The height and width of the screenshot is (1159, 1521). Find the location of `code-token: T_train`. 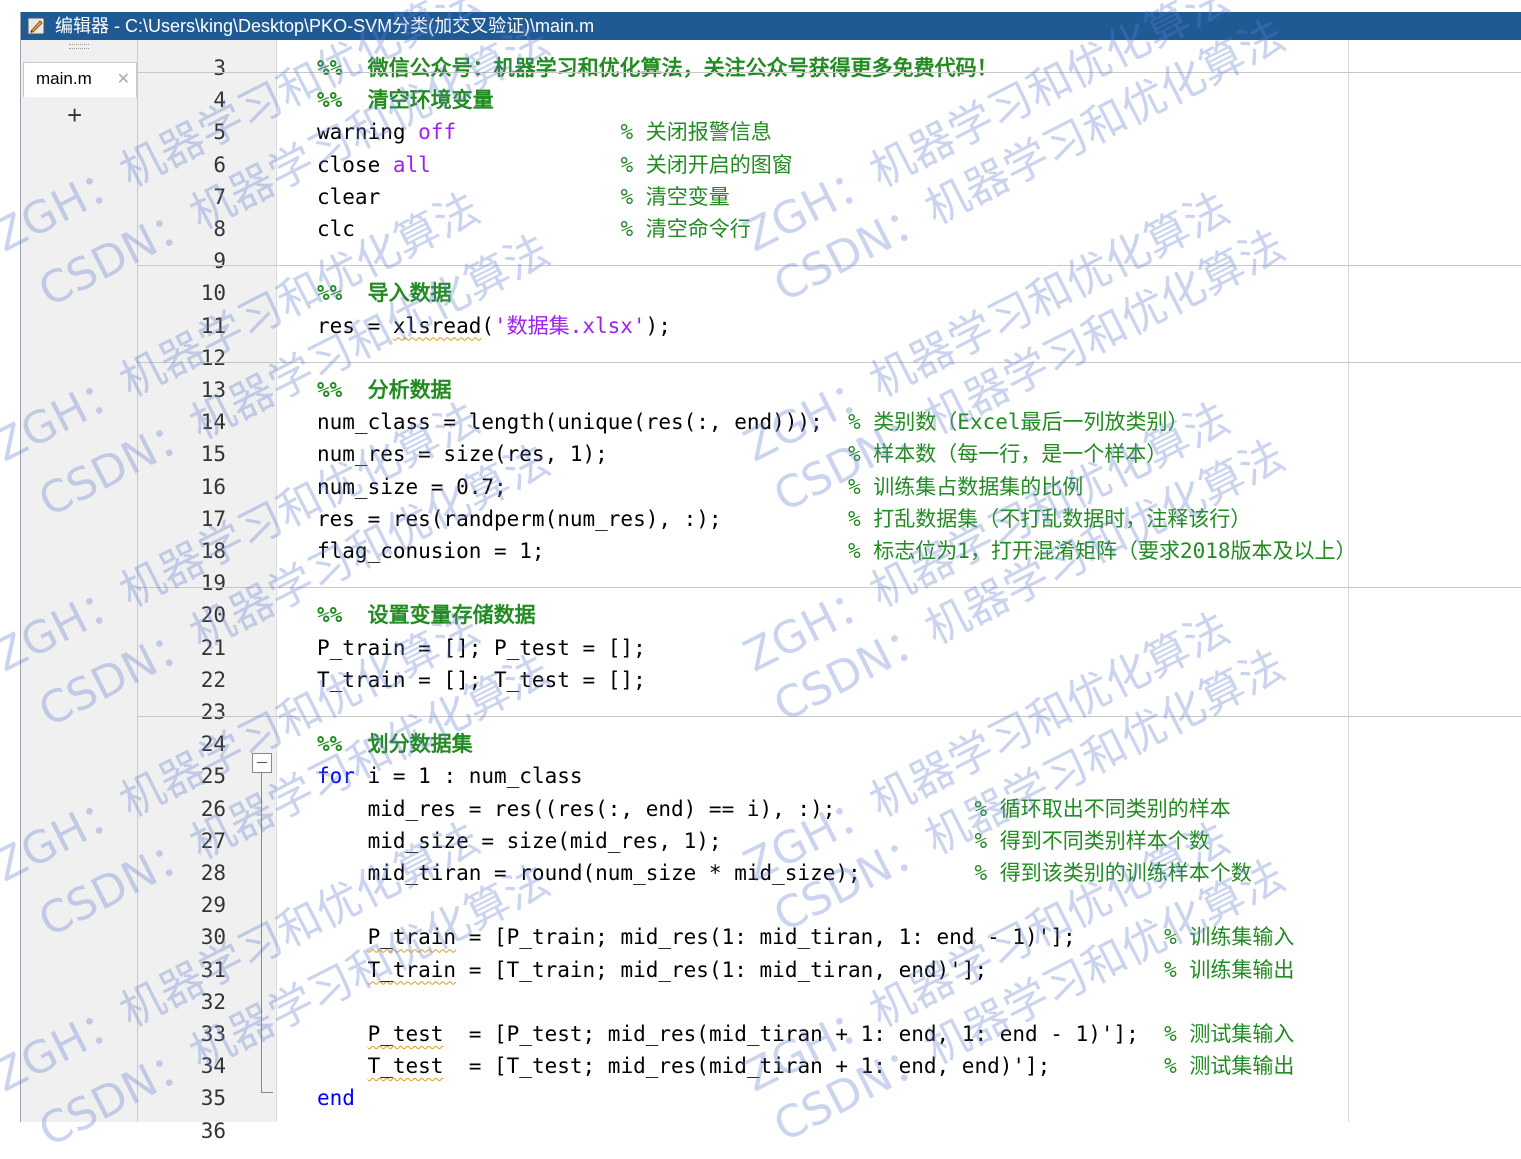

code-token: T_train is located at coordinates (412, 969).